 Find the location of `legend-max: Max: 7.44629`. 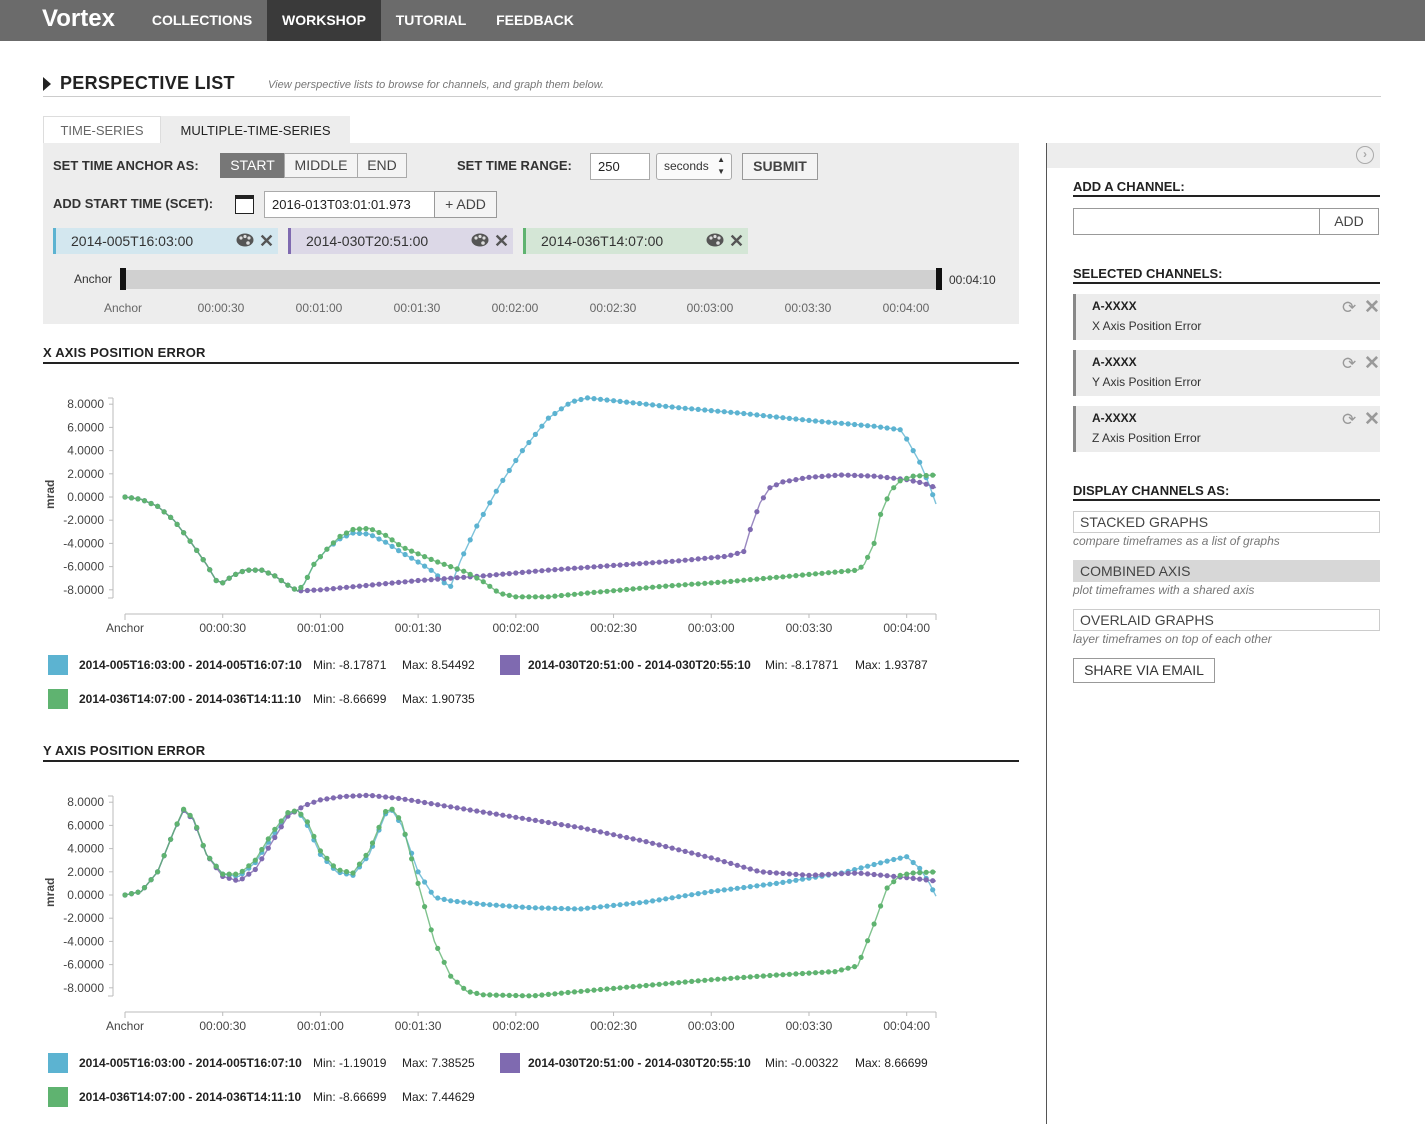

legend-max: Max: 7.44629 is located at coordinates (438, 1097).